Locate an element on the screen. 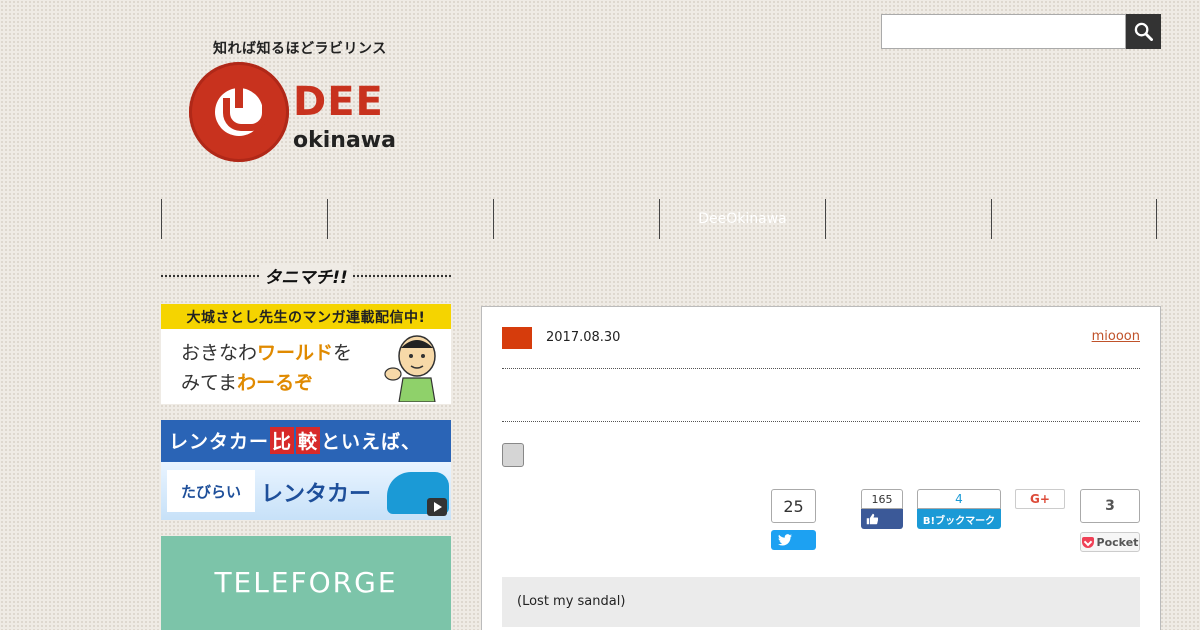  banner-manga-line2: みてまわーるぞ is located at coordinates (247, 383).